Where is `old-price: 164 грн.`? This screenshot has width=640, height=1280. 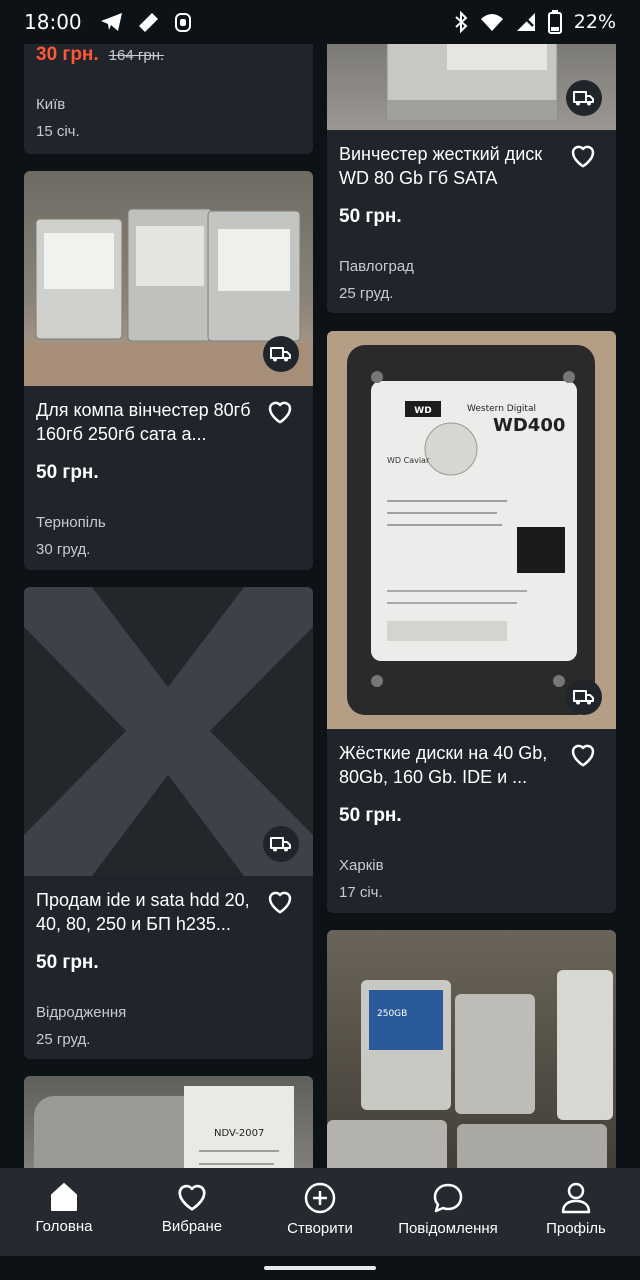
old-price: 164 грн. is located at coordinates (136, 55).